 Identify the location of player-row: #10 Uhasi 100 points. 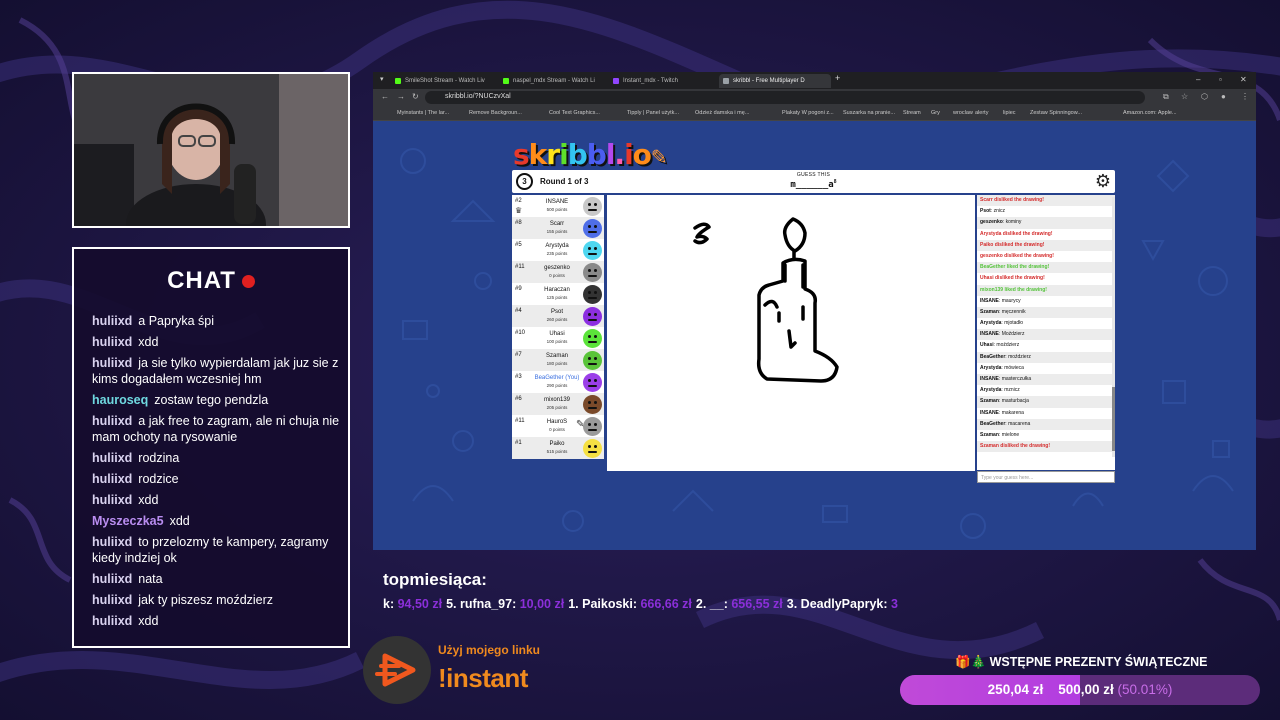
(558, 338).